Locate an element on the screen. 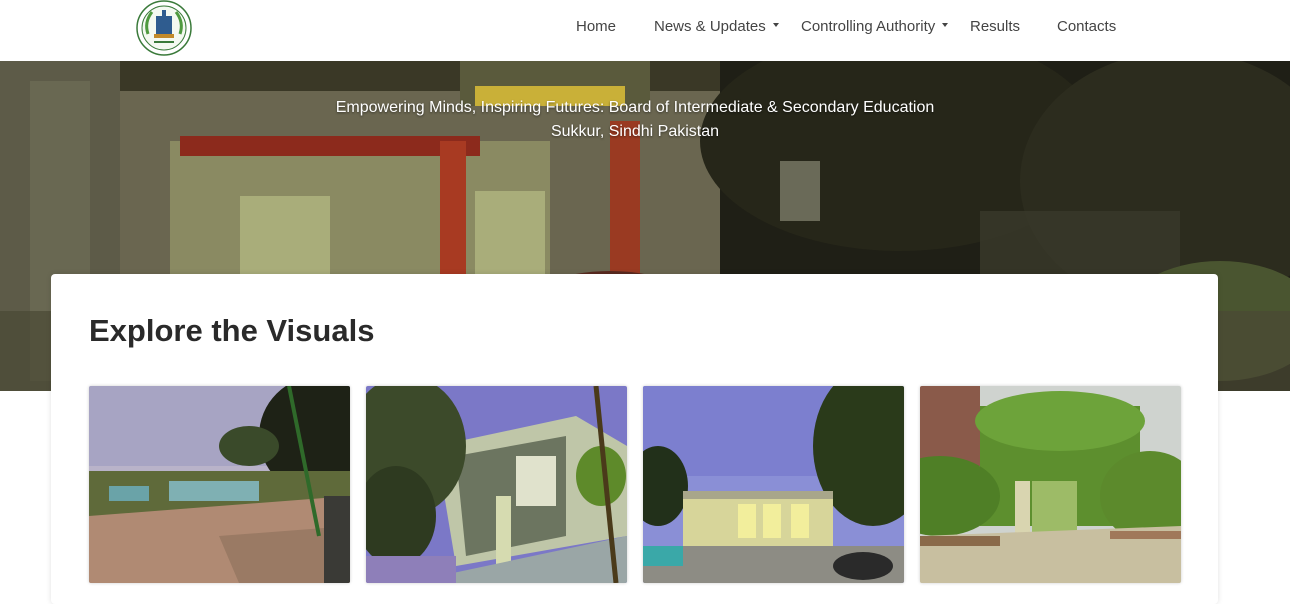 This screenshot has height=604, width=1290. hero-caption-line2: Sukkur, Sindhi Pakistan is located at coordinates (635, 131).